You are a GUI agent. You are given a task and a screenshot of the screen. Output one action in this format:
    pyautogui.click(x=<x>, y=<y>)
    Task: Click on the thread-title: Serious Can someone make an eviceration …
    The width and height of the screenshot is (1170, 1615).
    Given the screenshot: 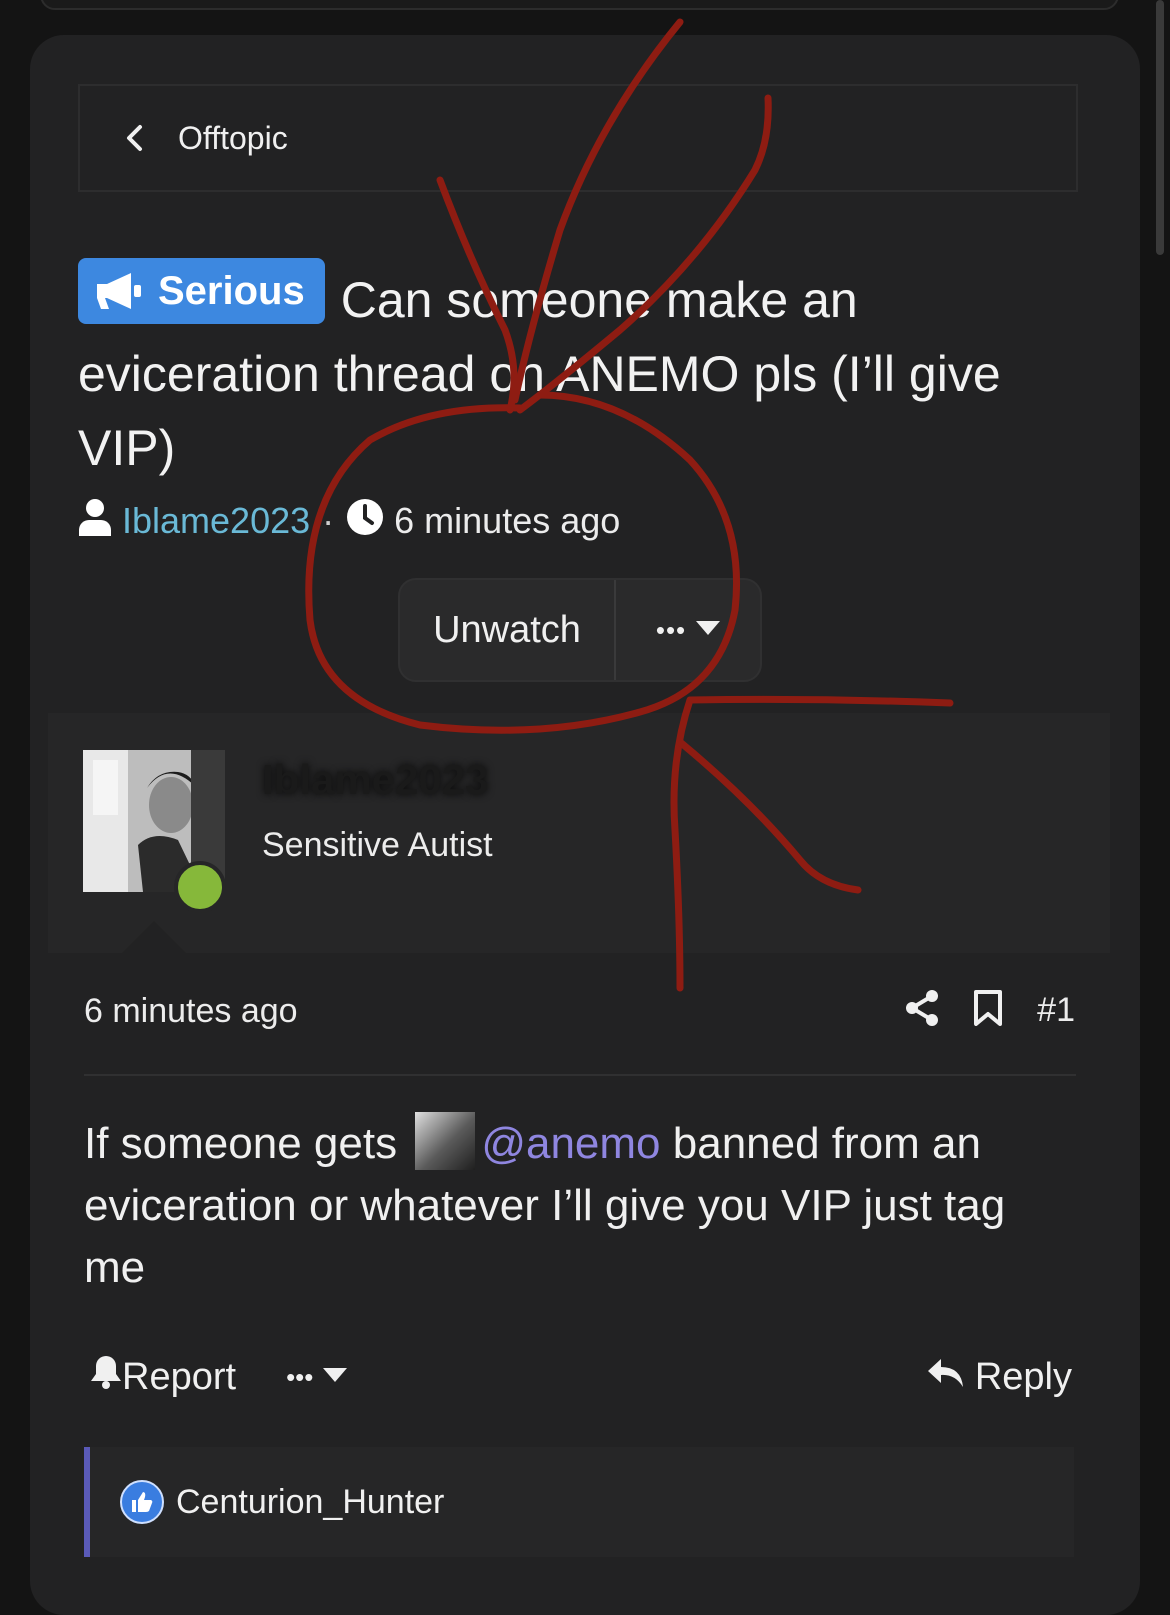 What is the action you would take?
    pyautogui.click(x=588, y=371)
    